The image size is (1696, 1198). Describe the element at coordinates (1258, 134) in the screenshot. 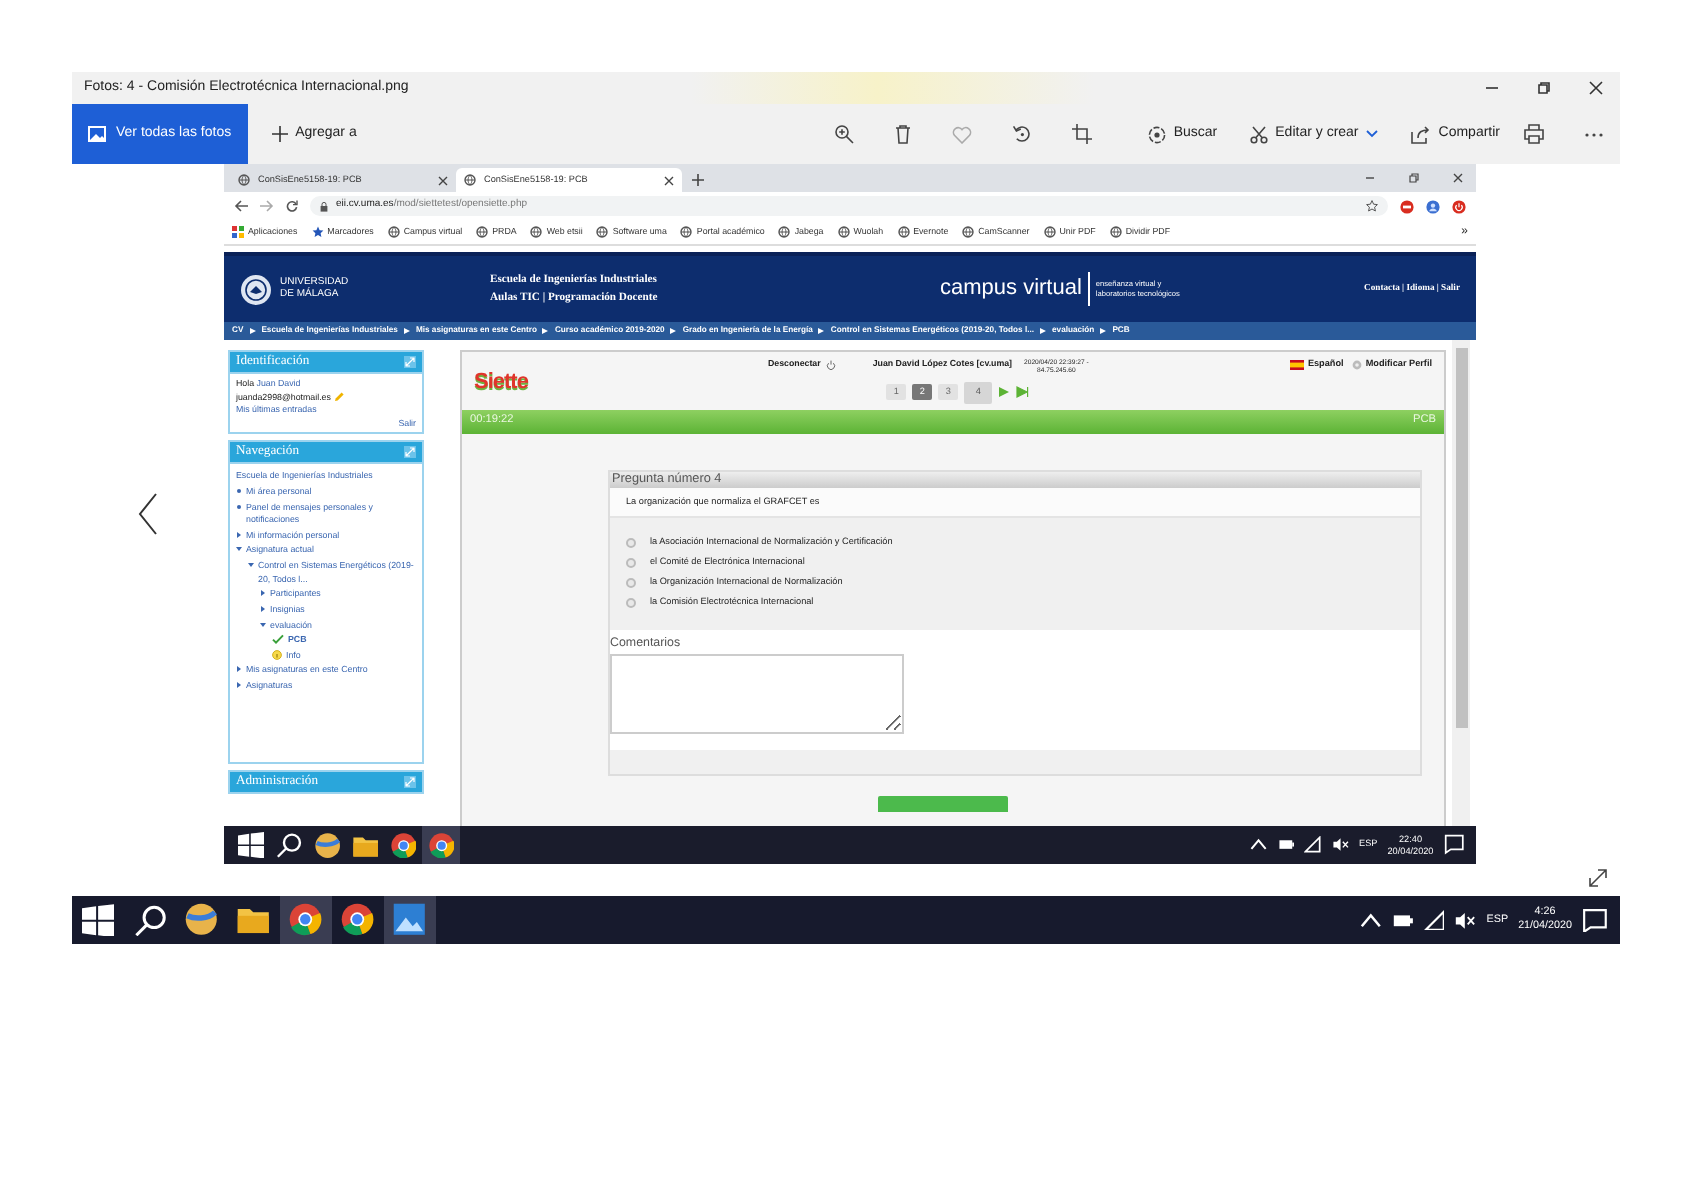

I see `scissors-icon` at that location.